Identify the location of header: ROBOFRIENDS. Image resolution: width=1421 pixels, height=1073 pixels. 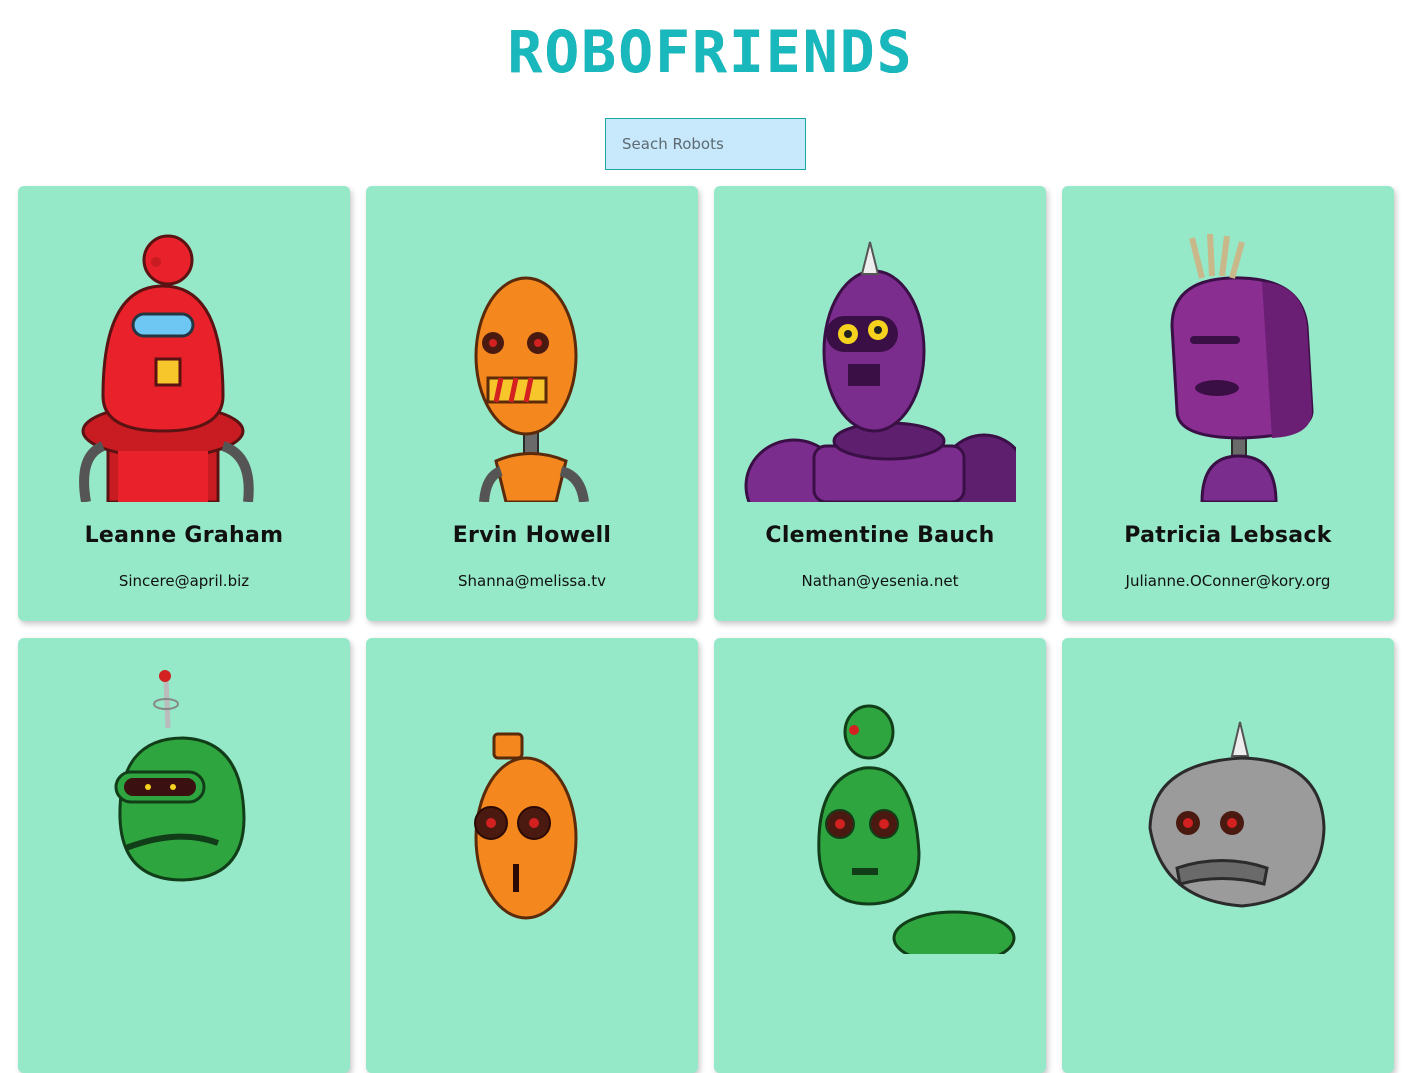
(710, 55).